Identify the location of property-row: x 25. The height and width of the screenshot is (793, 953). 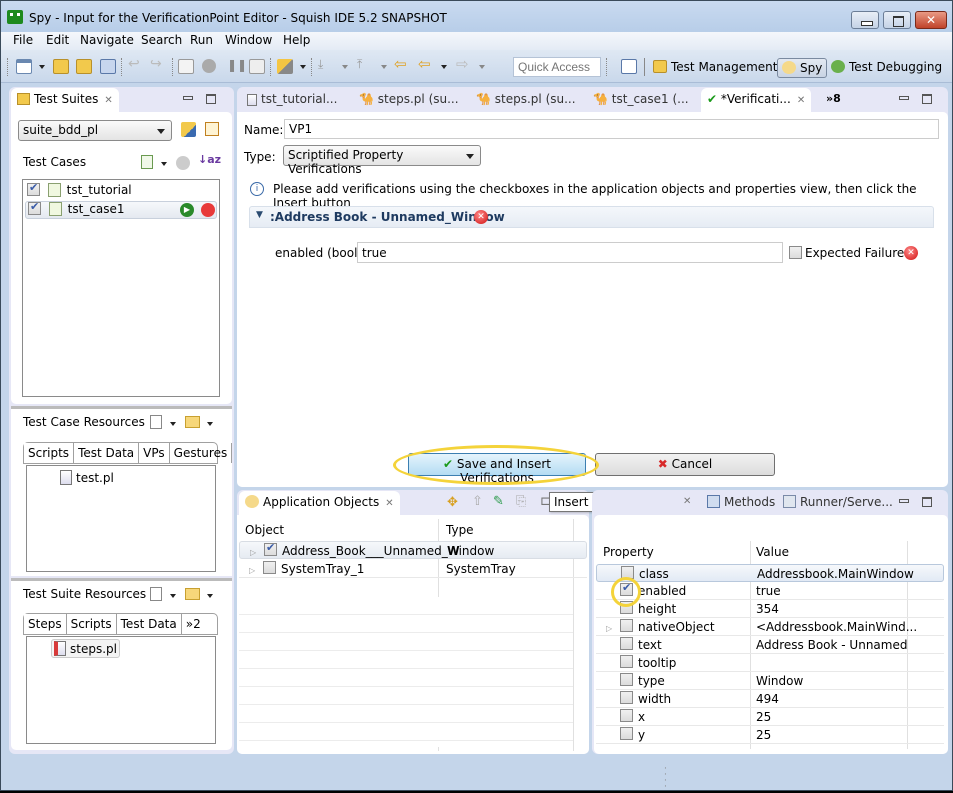
(770, 717).